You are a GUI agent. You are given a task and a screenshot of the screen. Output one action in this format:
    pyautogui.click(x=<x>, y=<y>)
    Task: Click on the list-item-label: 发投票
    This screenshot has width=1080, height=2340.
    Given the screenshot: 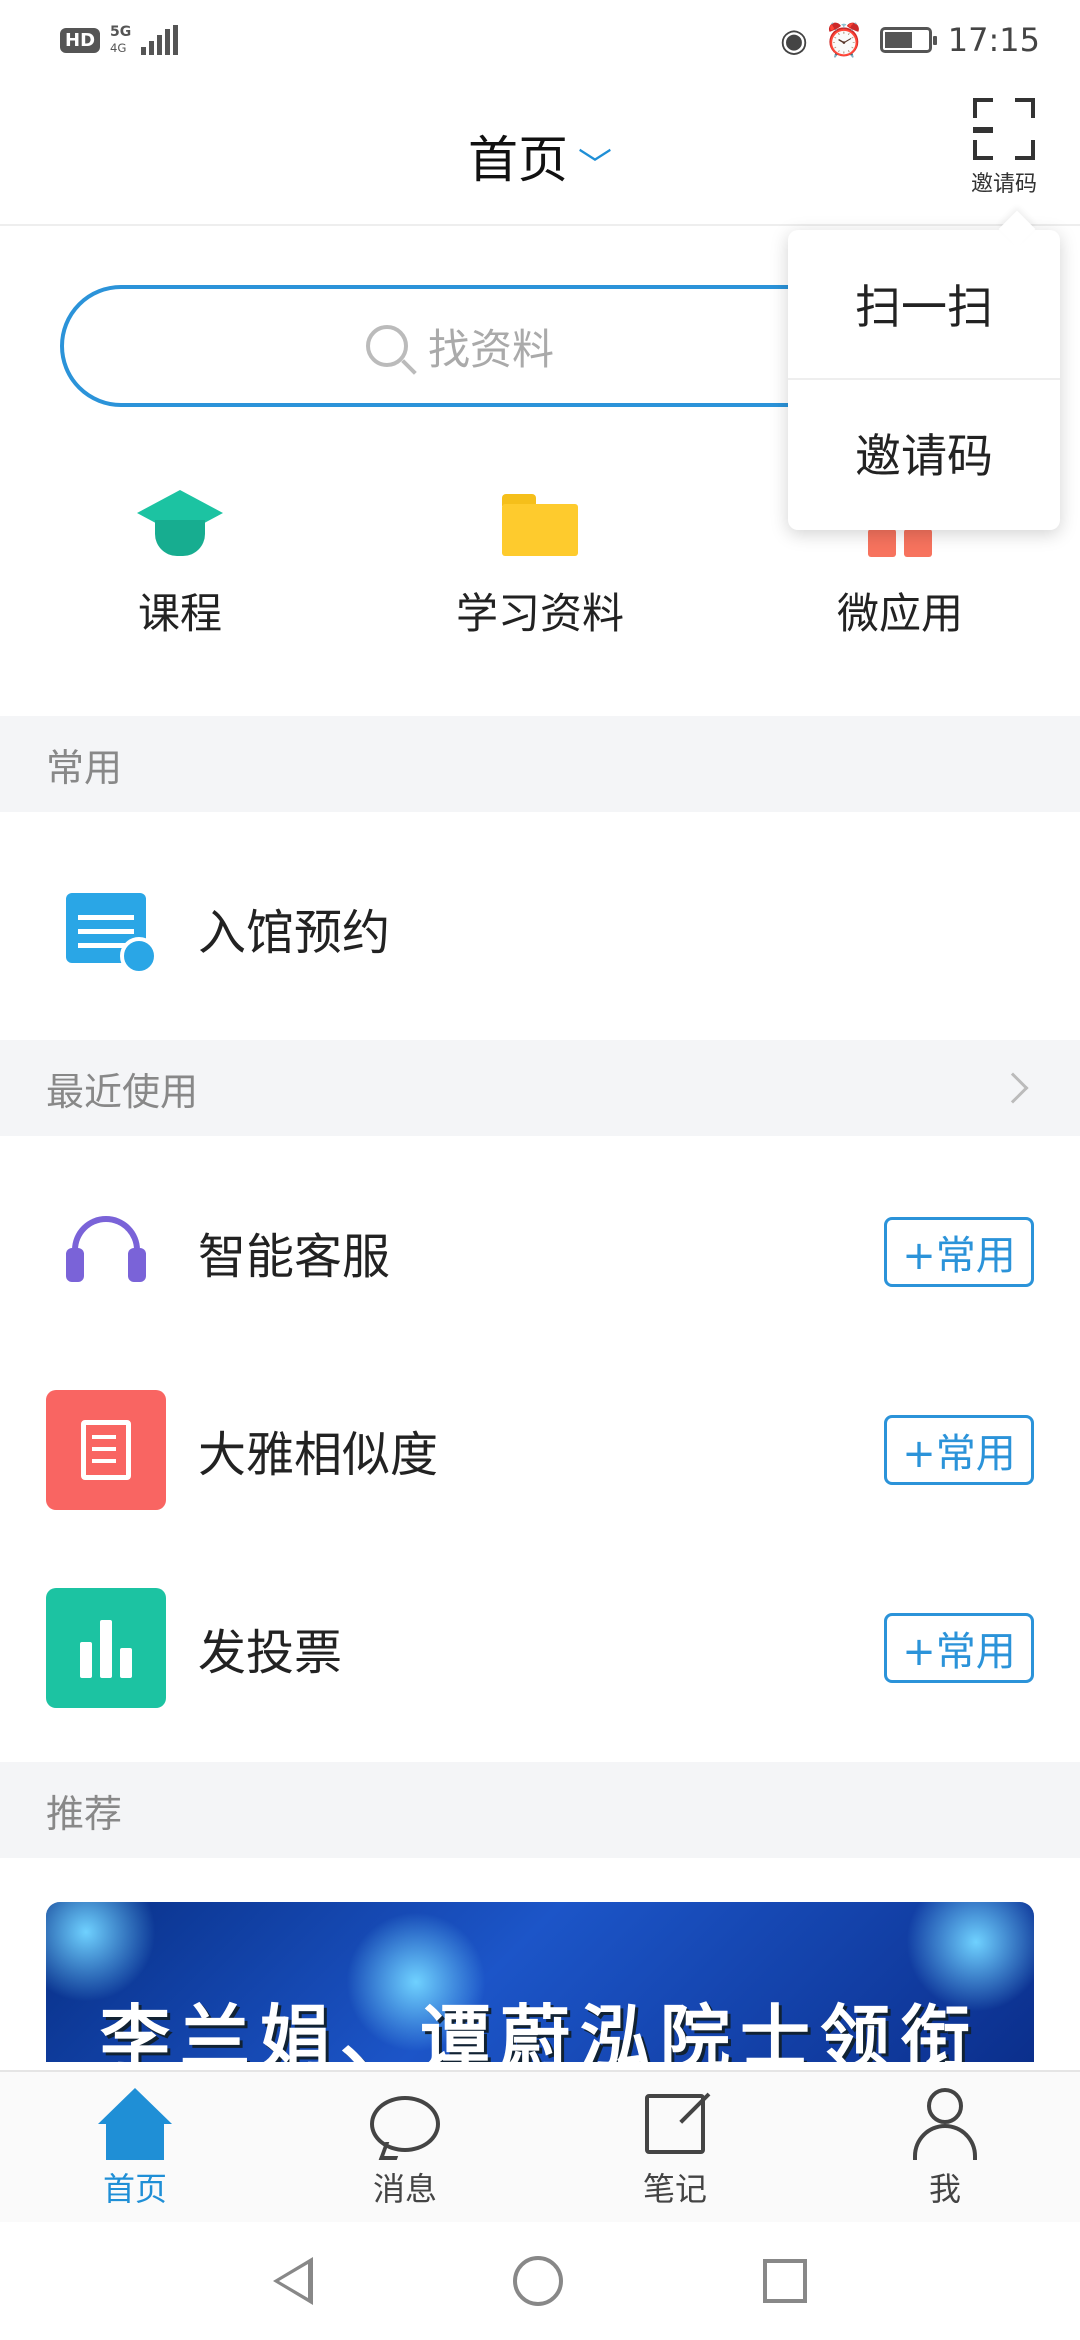 What is the action you would take?
    pyautogui.click(x=270, y=1653)
    